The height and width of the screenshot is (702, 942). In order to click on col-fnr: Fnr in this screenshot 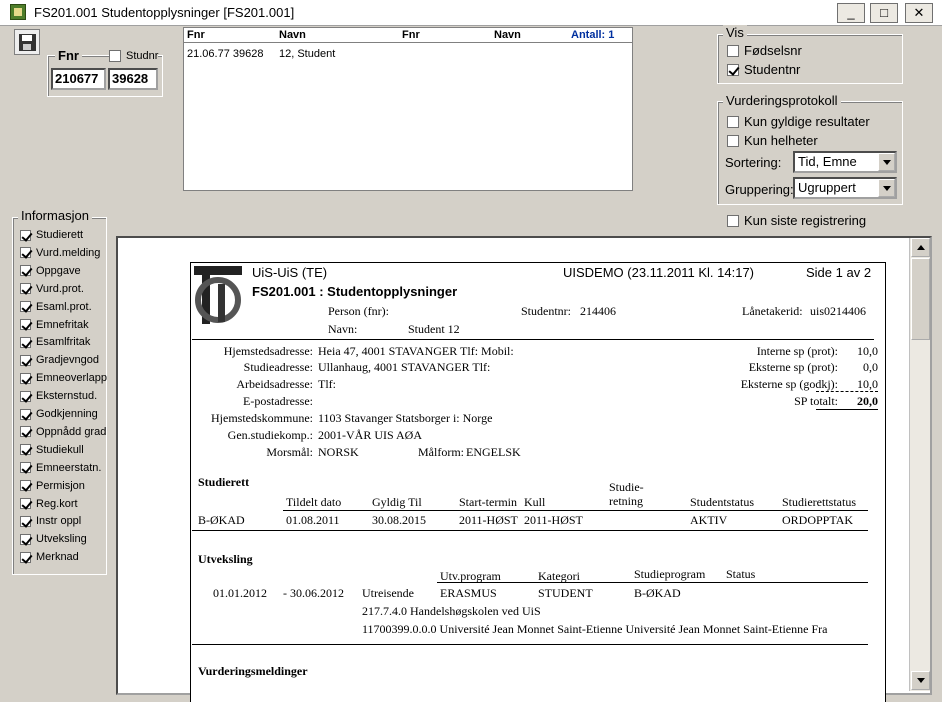, I will do `click(196, 35)`.